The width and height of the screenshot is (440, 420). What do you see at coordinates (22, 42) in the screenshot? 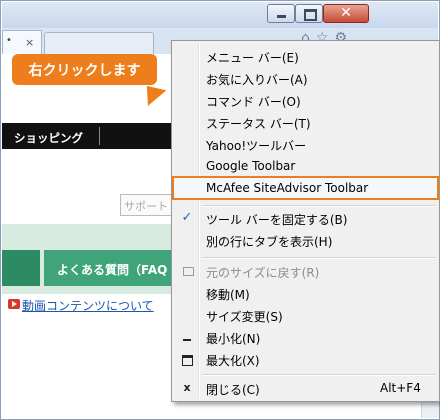
I see `browser-tab: • ×` at bounding box center [22, 42].